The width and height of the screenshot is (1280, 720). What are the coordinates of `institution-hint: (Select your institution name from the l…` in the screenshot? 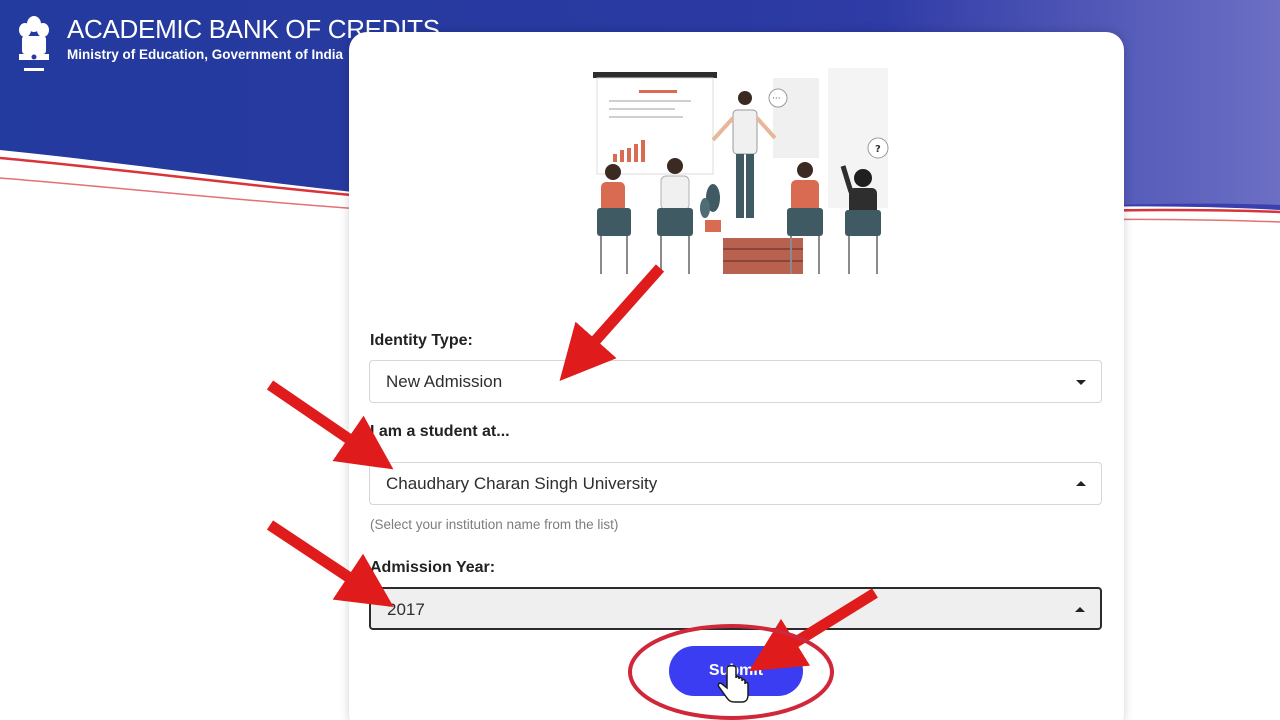 It's located at (494, 524).